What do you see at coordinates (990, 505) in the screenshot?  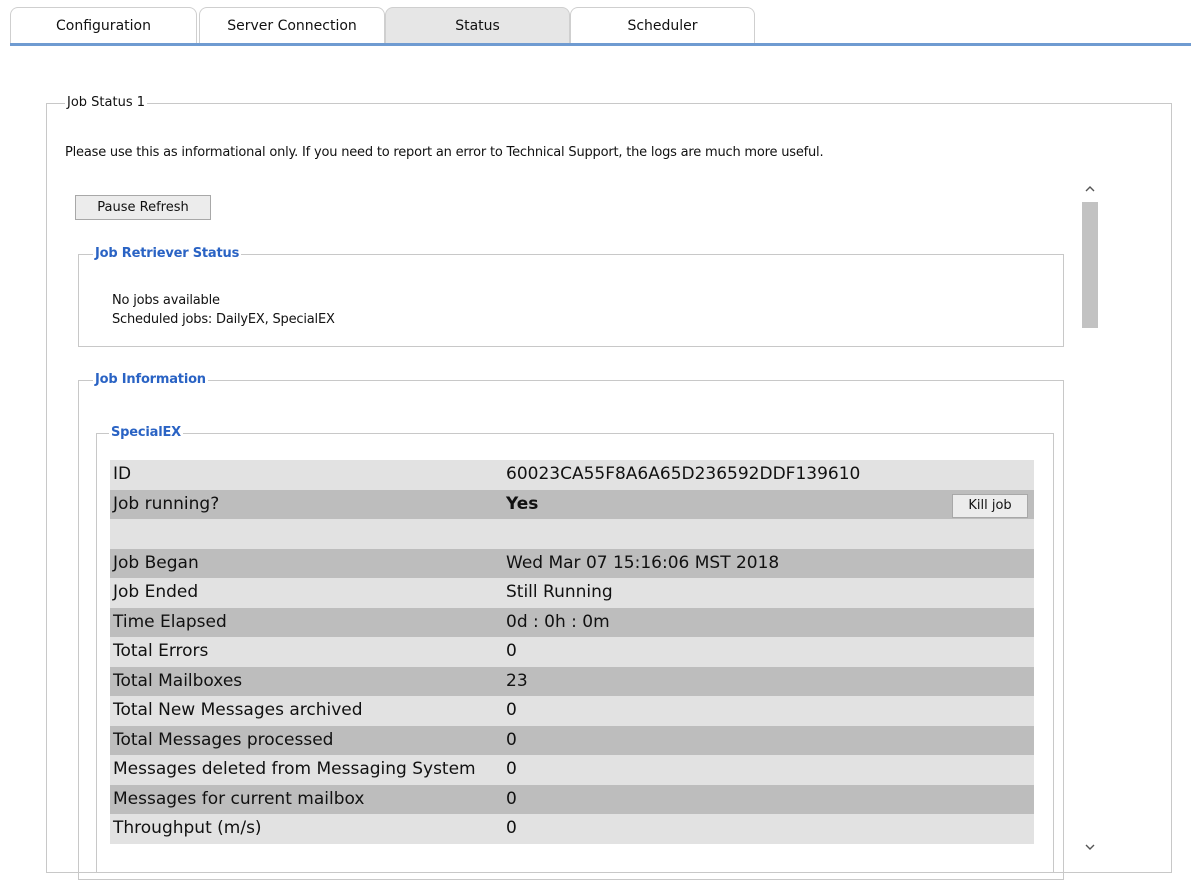 I see `kill-job-button: Kill job` at bounding box center [990, 505].